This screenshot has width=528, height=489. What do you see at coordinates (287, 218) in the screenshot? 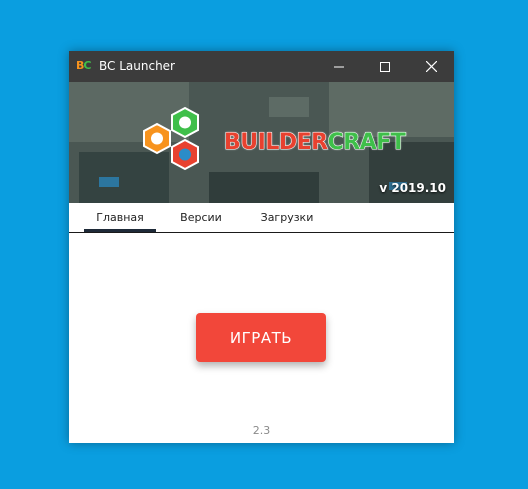
I see `tab-downloads: Загрузки` at bounding box center [287, 218].